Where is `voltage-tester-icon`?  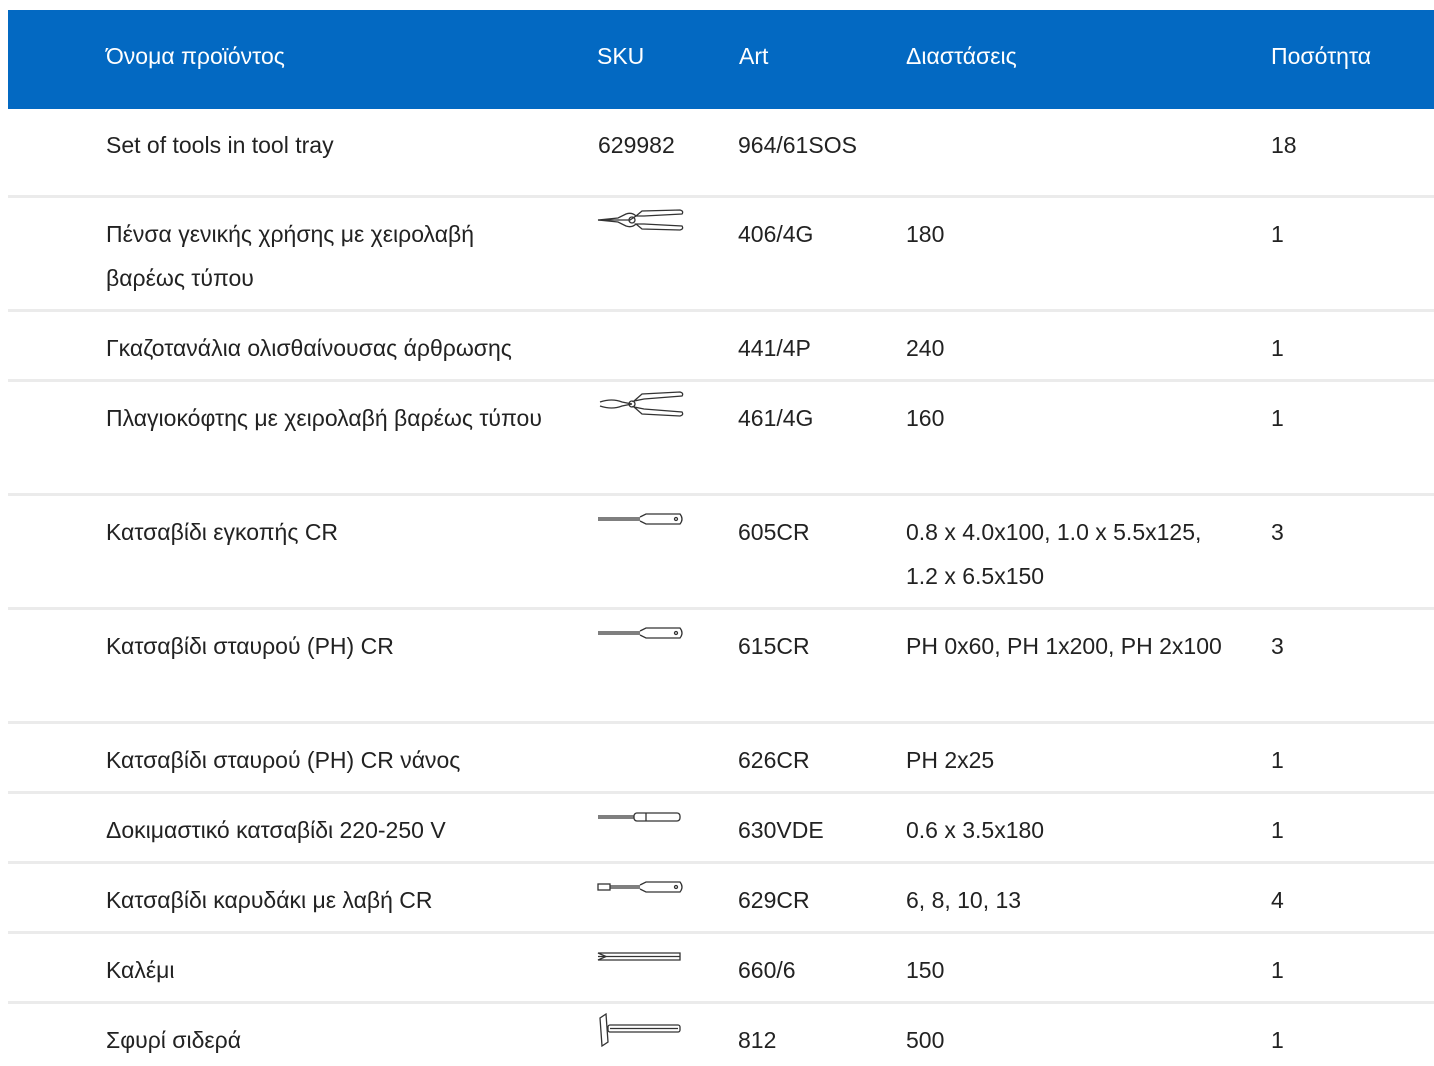 voltage-tester-icon is located at coordinates (641, 820).